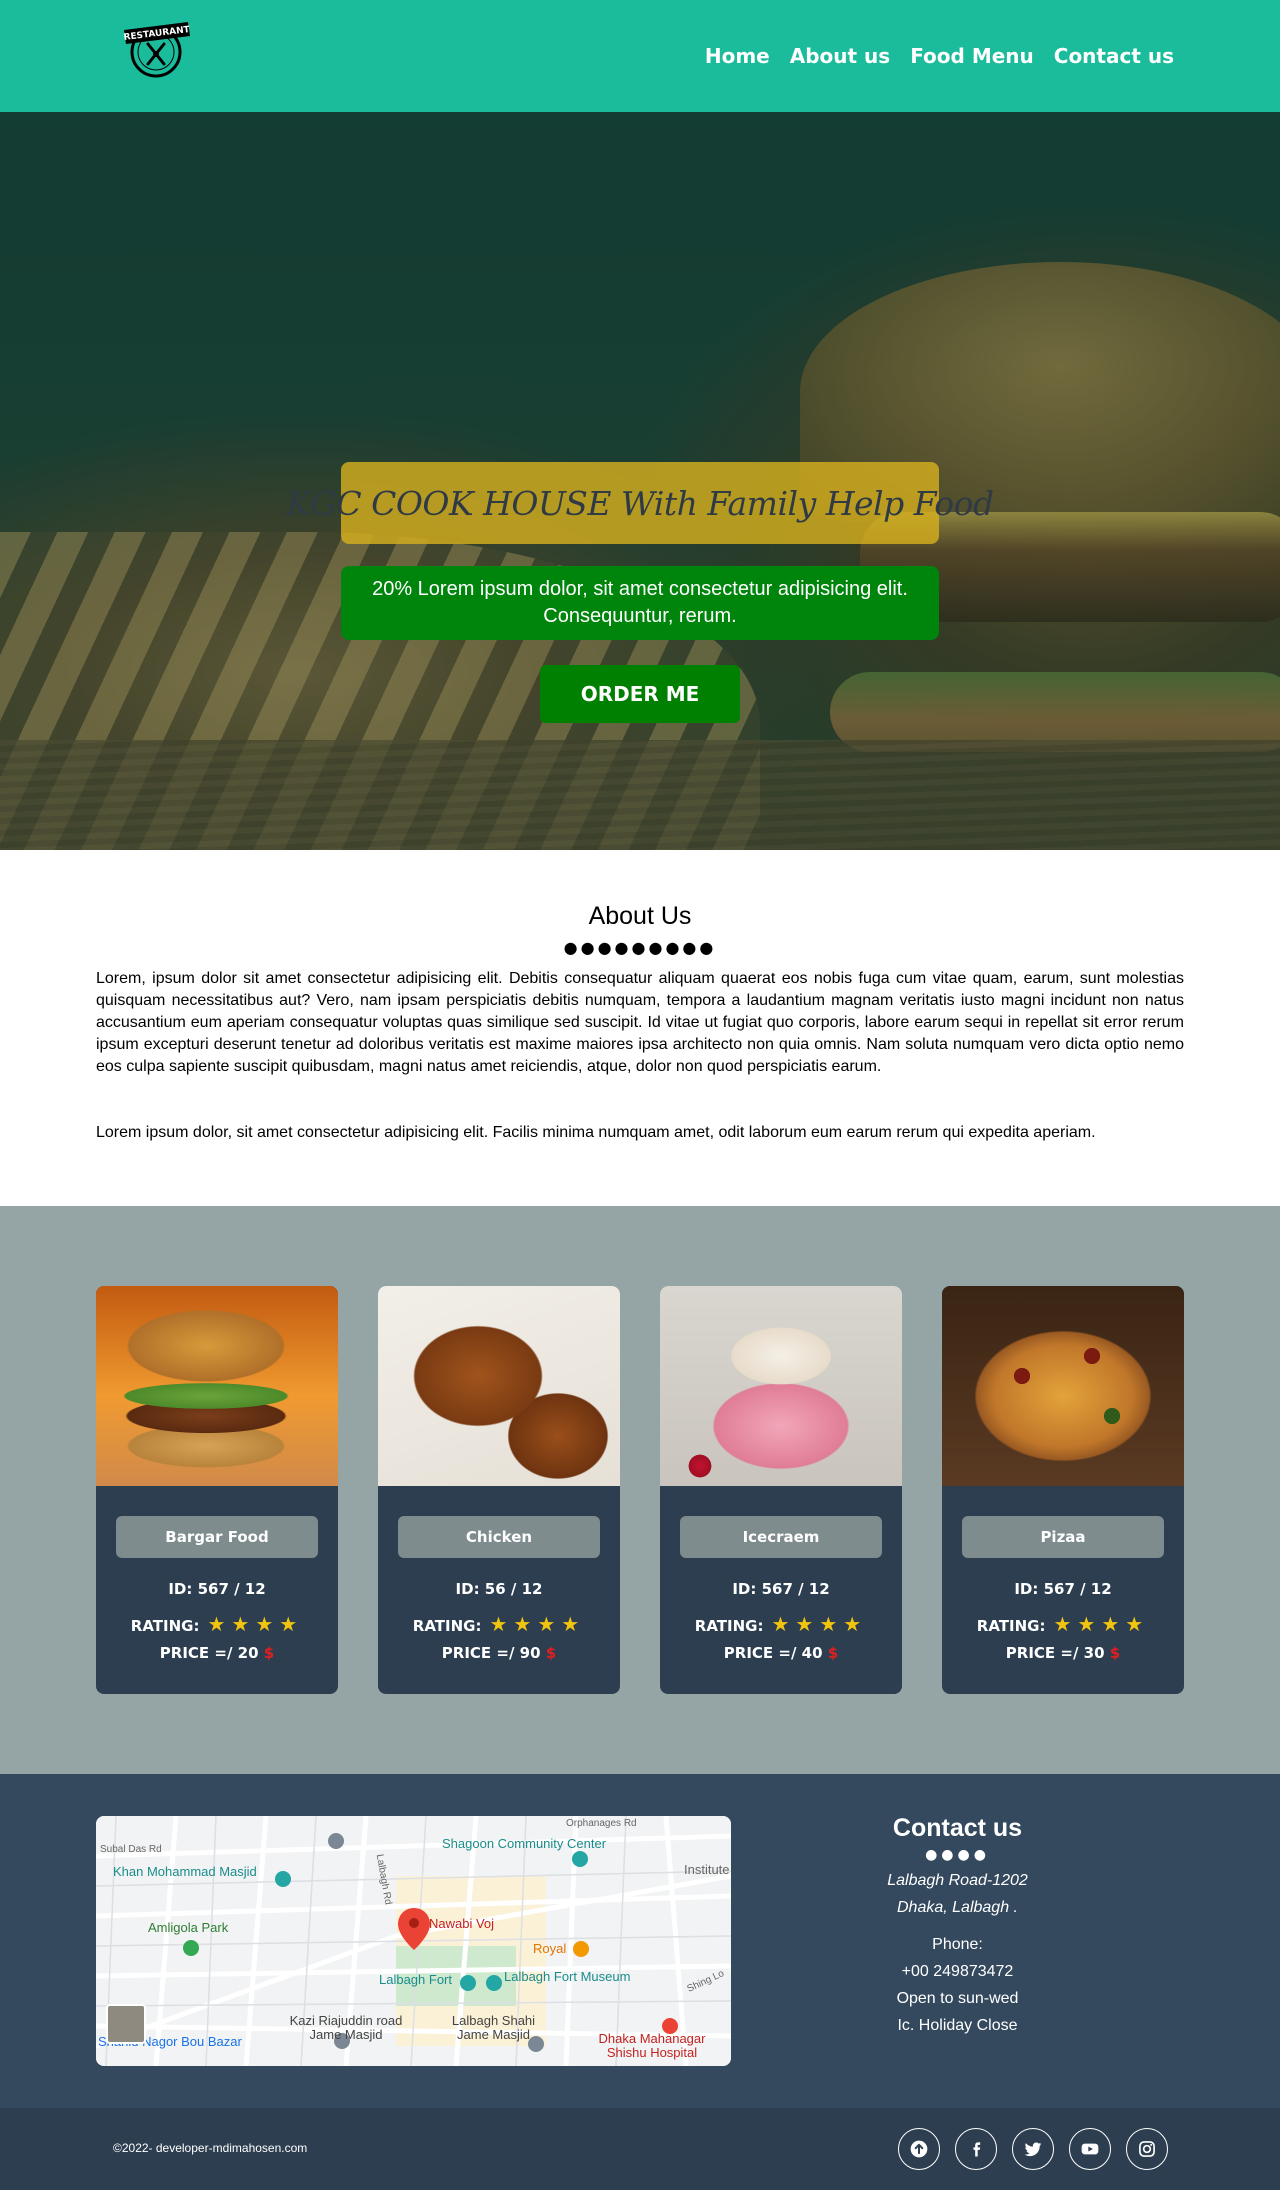  What do you see at coordinates (1063, 1386) in the screenshot?
I see `pizza-image` at bounding box center [1063, 1386].